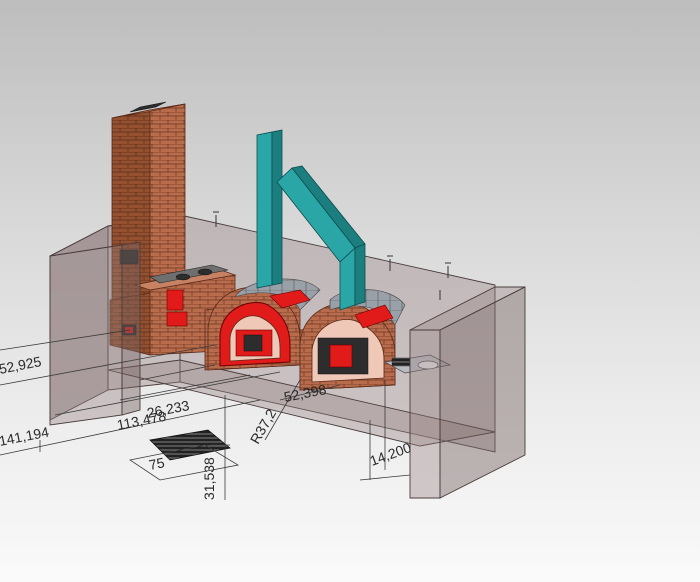 Image resolution: width=700 pixels, height=582 pixels. I want to click on dimension-label: 75, so click(157, 463).